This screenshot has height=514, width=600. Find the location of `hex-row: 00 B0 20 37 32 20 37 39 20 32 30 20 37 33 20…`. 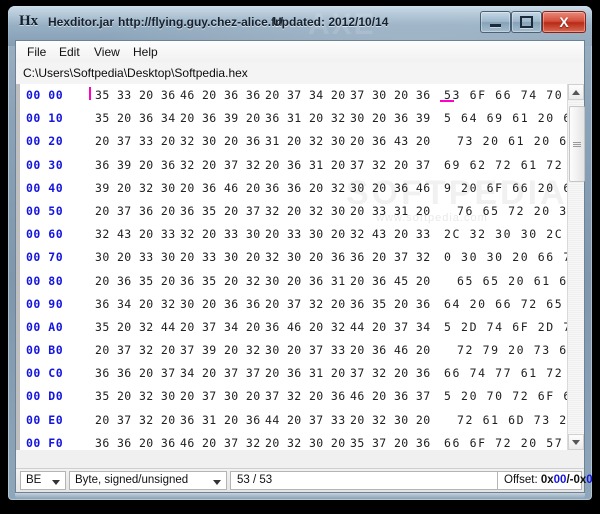

hex-row: 00 B0 20 37 32 20 37 39 20 32 30 20 37 33 20… is located at coordinates (297, 350).